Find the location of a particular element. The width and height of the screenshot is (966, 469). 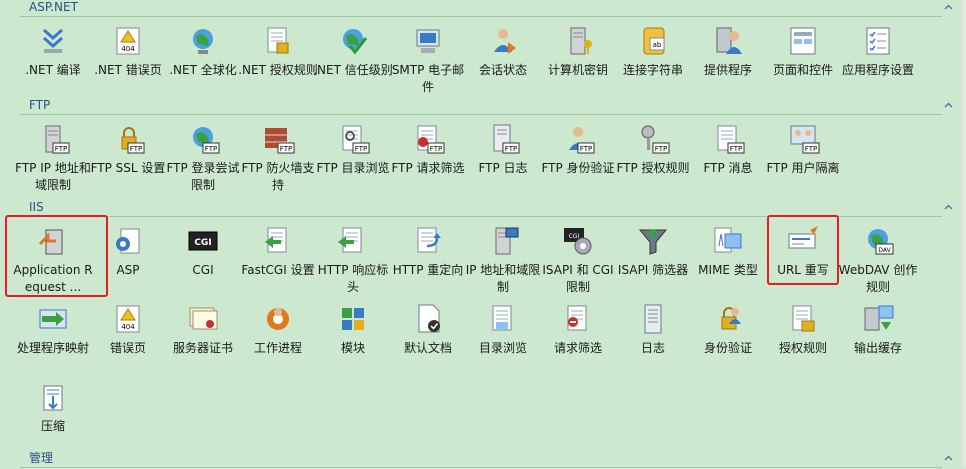

feature-item: 提供程序 is located at coordinates (728, 60).